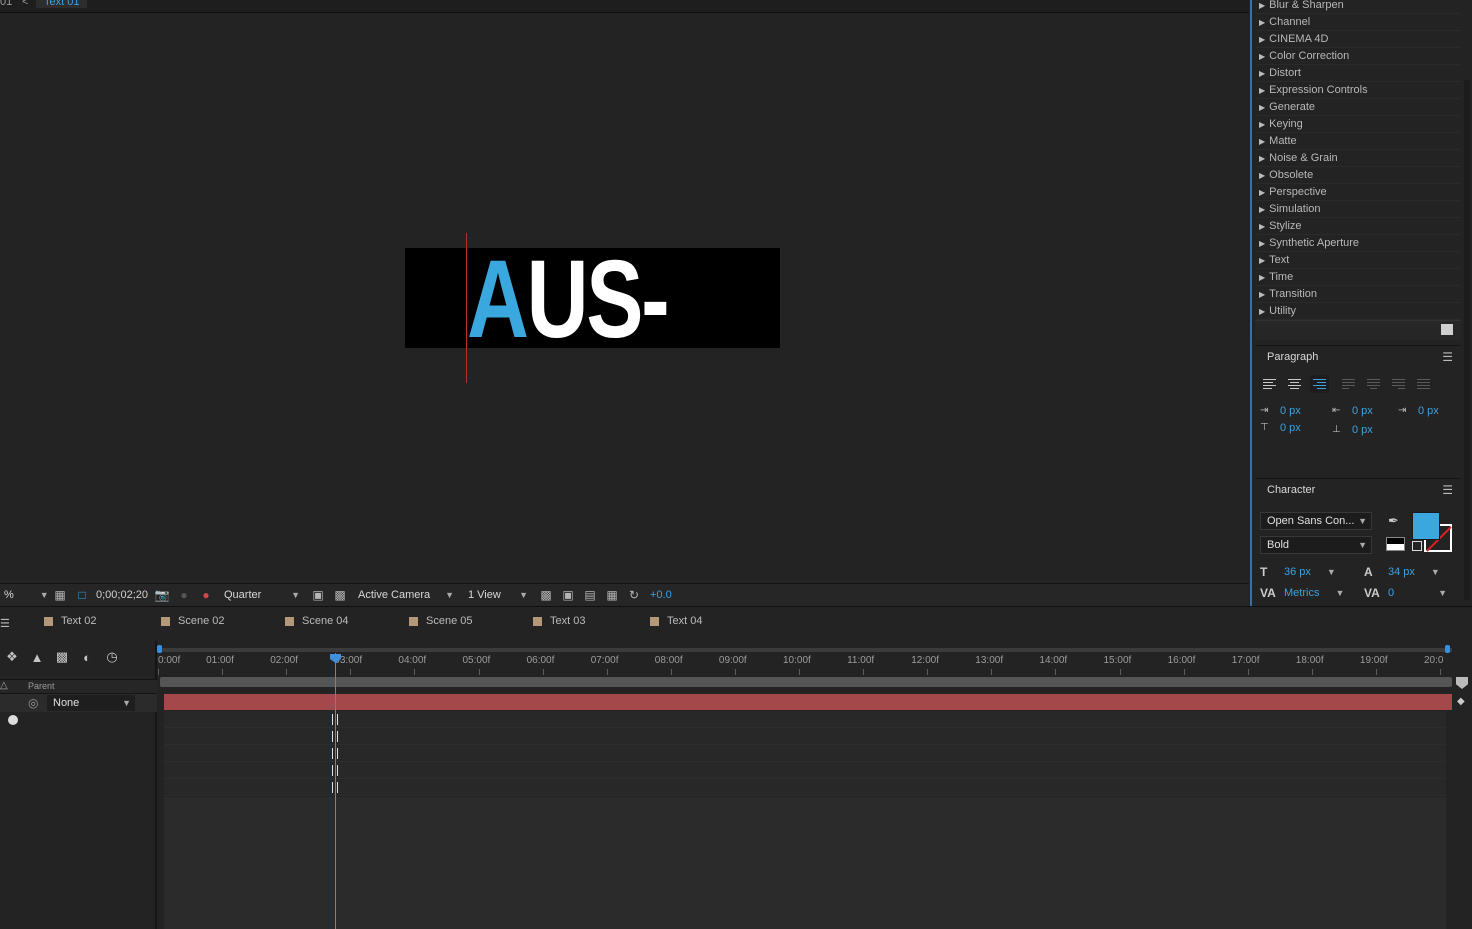 The image size is (1472, 929). What do you see at coordinates (1462, 683) in the screenshot?
I see `time-navigator-end-handle` at bounding box center [1462, 683].